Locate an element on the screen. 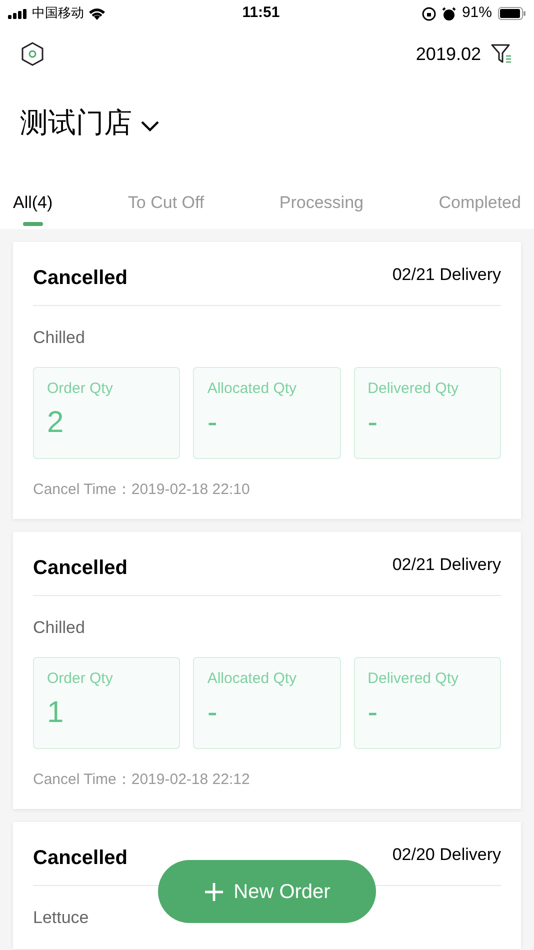 This screenshot has width=534, height=950. battery-icon is located at coordinates (512, 13).